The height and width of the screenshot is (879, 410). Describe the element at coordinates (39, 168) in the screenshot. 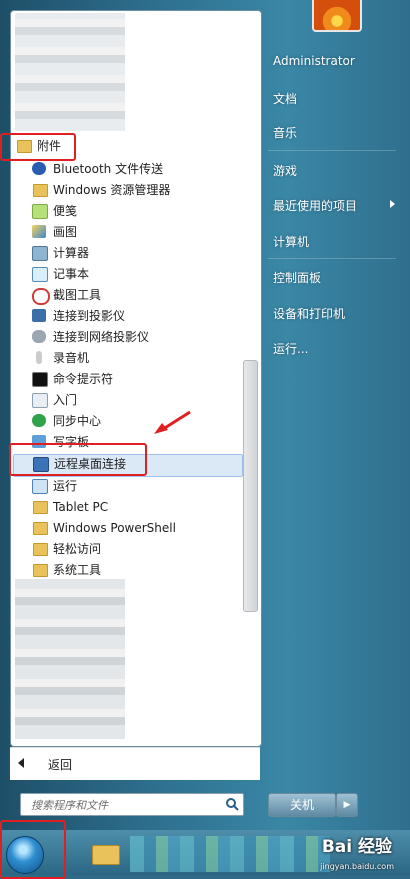

I see `bluetooth-icon` at that location.